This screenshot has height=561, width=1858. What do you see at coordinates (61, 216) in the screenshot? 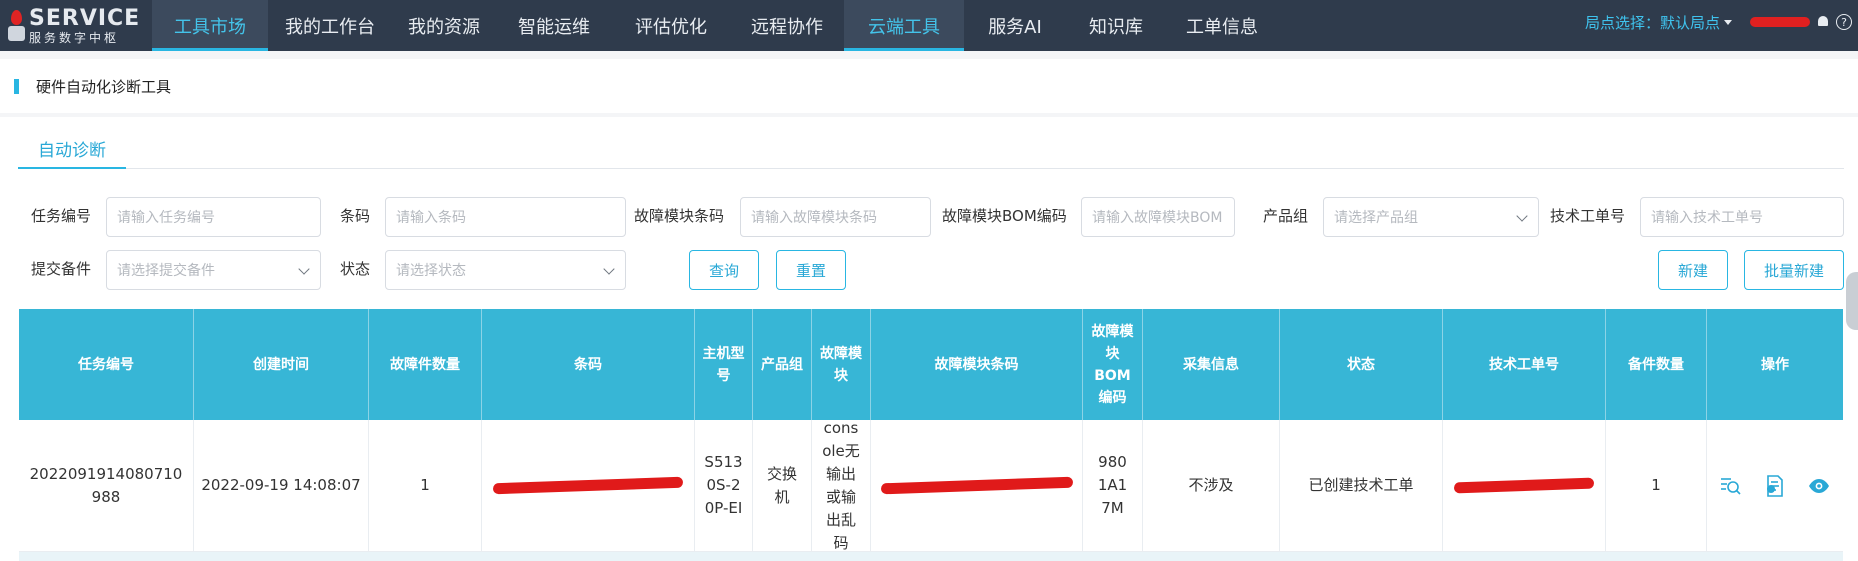
I see `task-no-label: 任务编号` at bounding box center [61, 216].